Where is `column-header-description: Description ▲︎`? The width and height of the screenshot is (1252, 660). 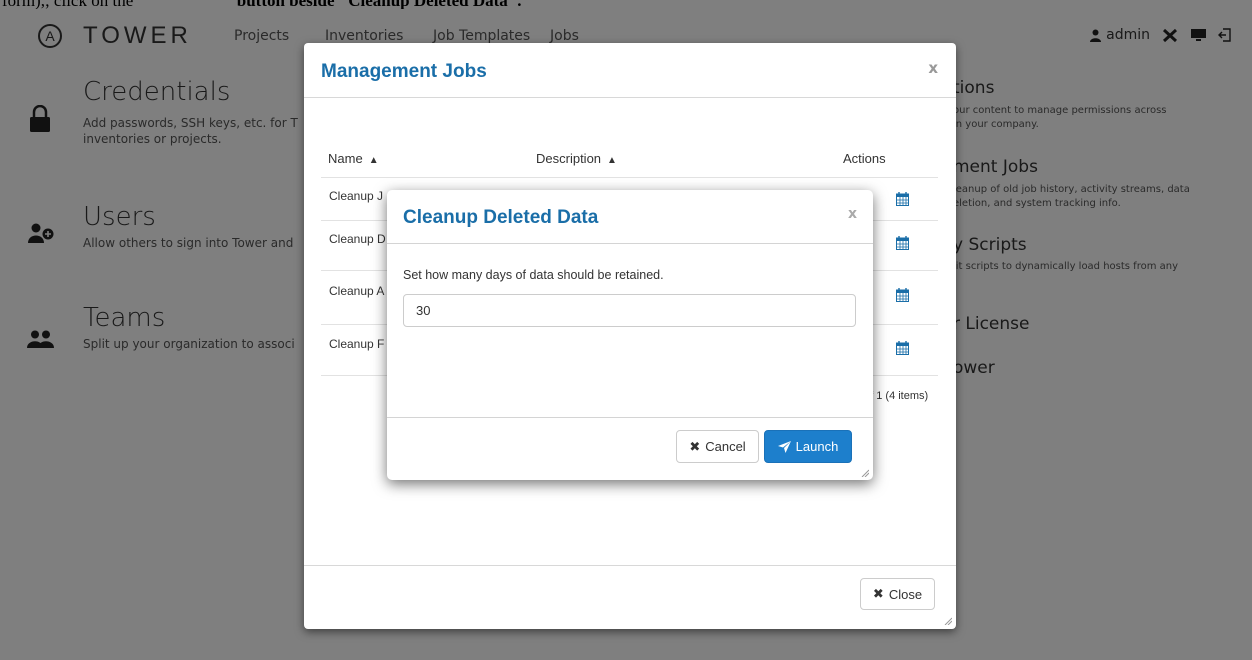
column-header-description: Description ▲︎ is located at coordinates (576, 158).